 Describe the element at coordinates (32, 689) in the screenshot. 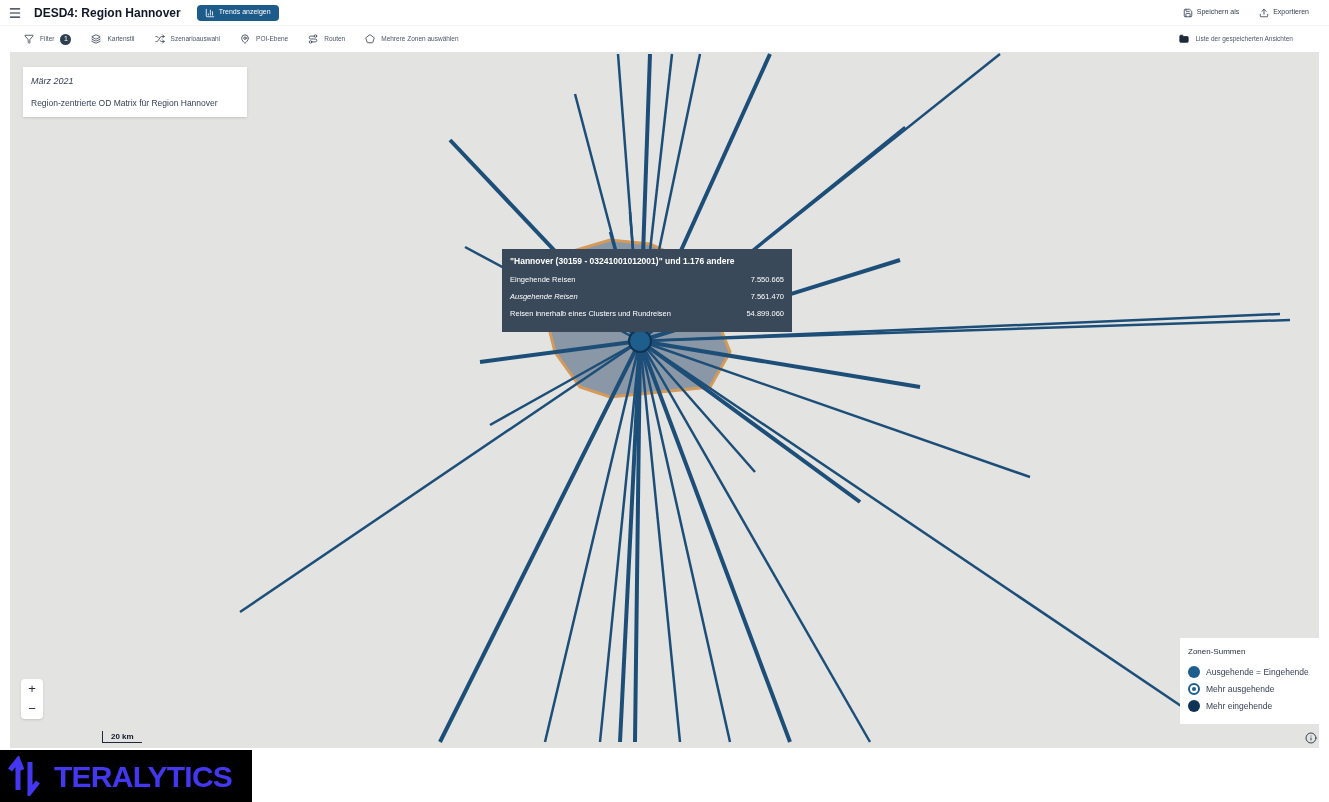

I see `zoom-in-button: +` at that location.